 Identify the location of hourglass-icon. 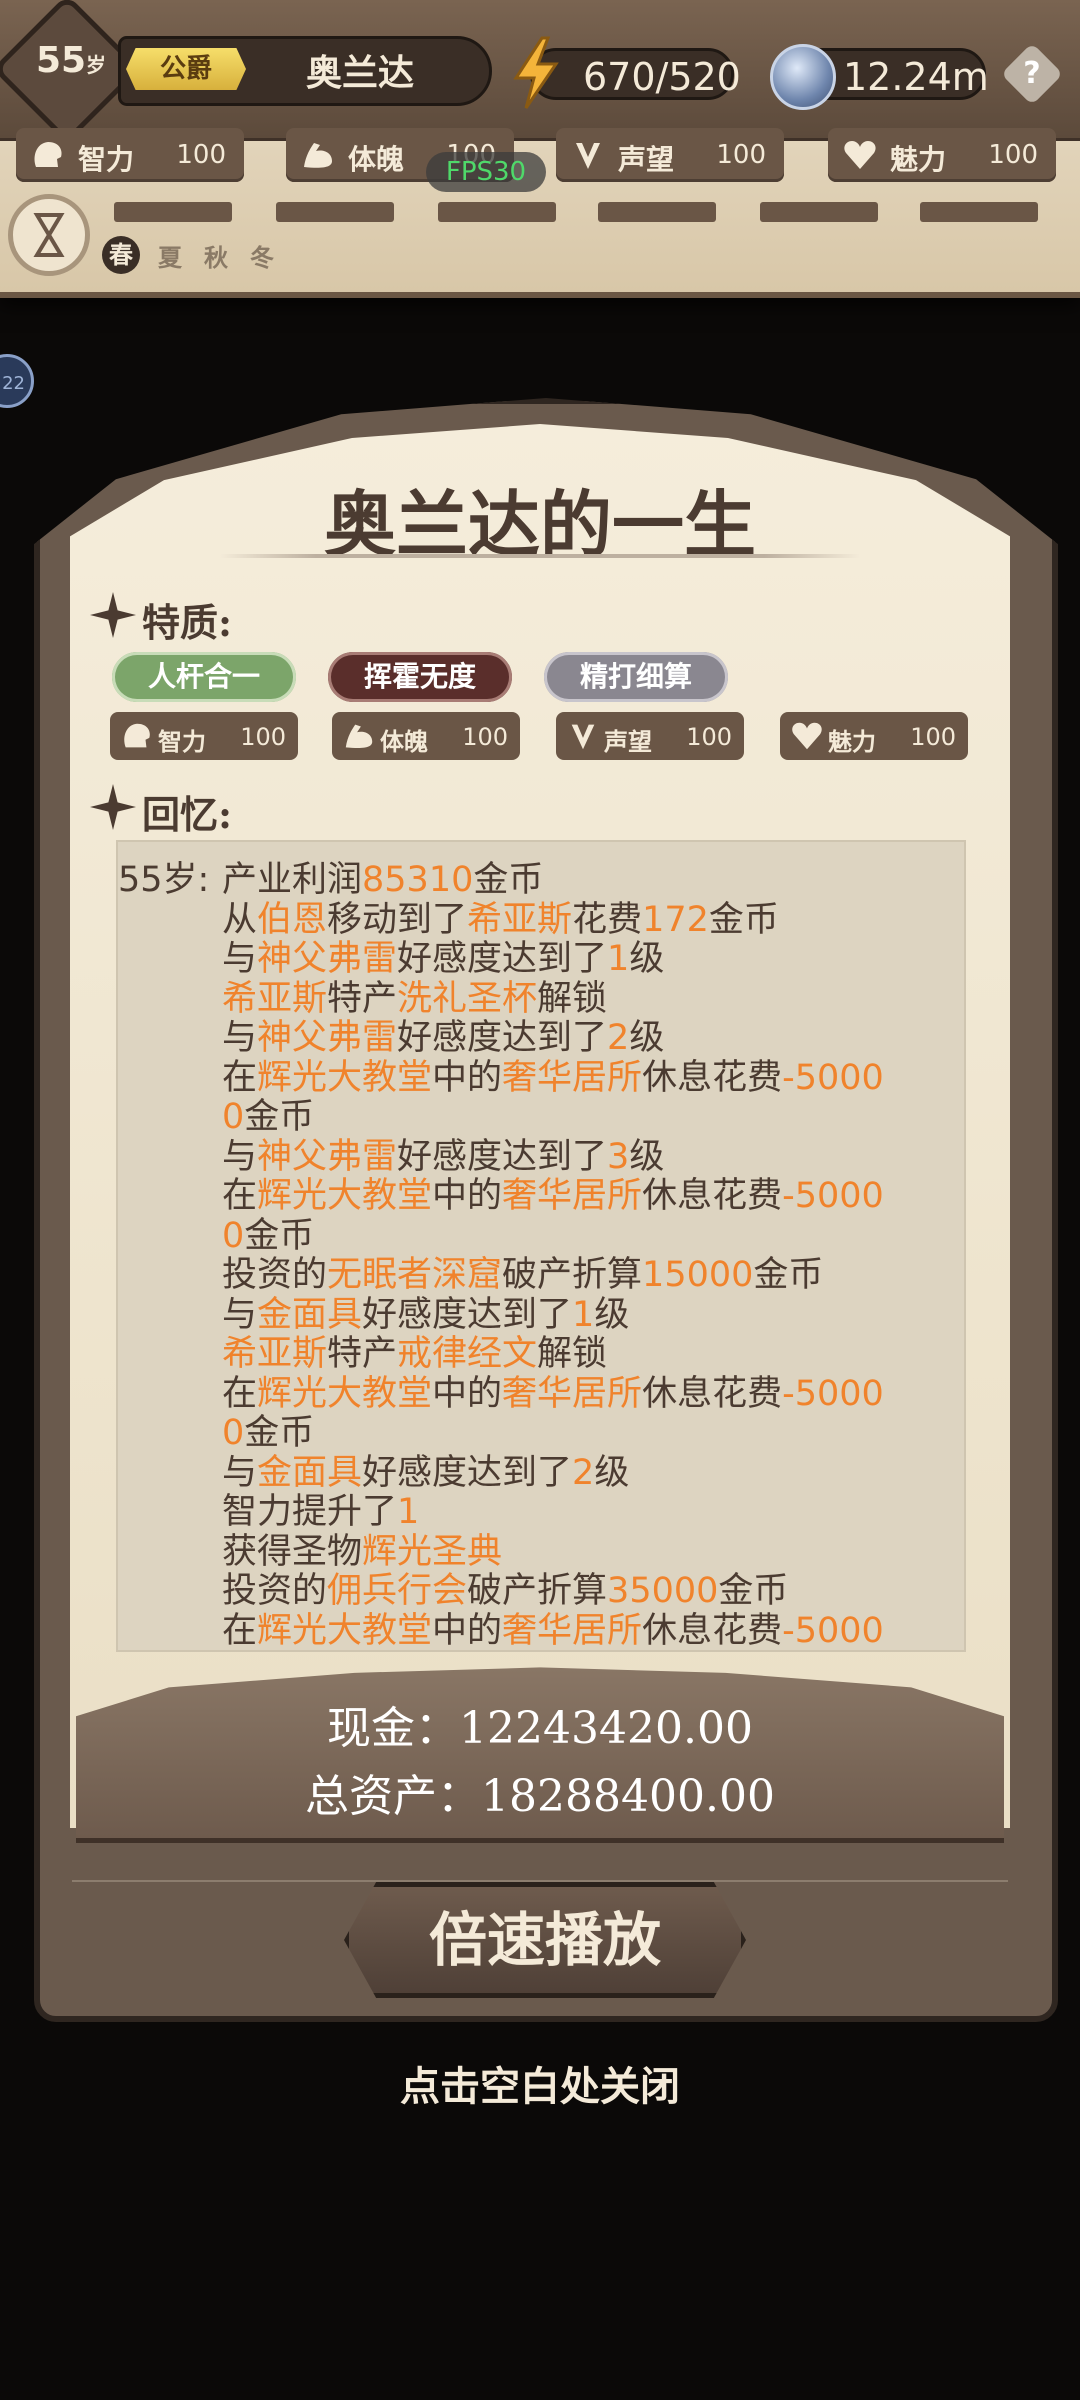
(49, 235).